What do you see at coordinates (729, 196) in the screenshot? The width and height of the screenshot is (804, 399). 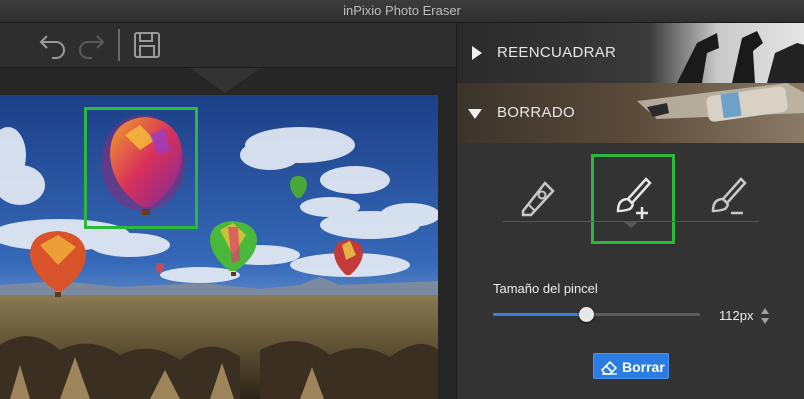 I see `brush-minus-icon` at bounding box center [729, 196].